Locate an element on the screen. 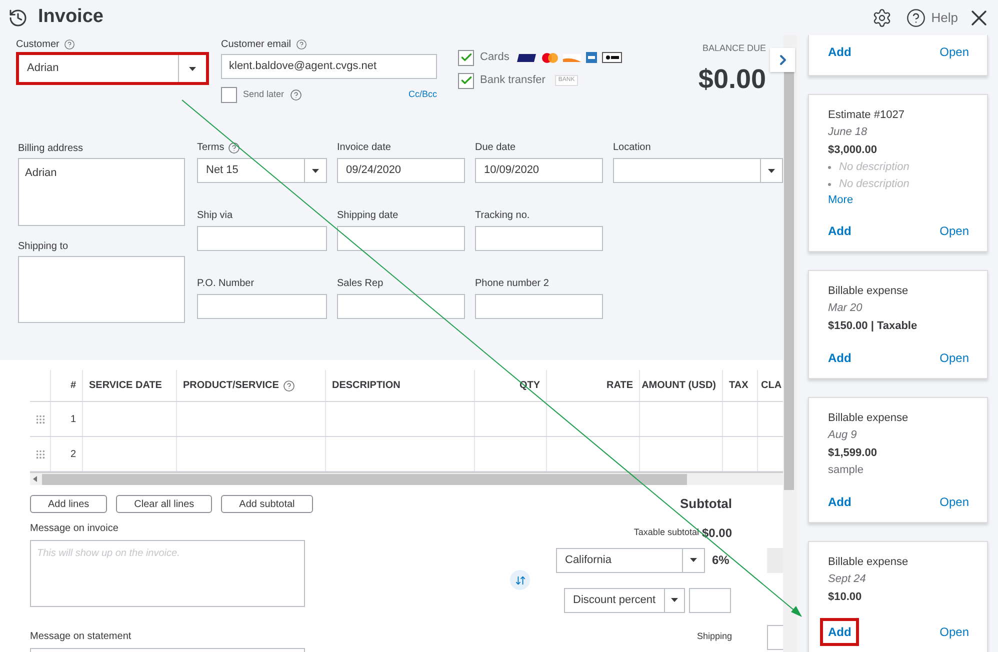  help-link: Help is located at coordinates (944, 18).